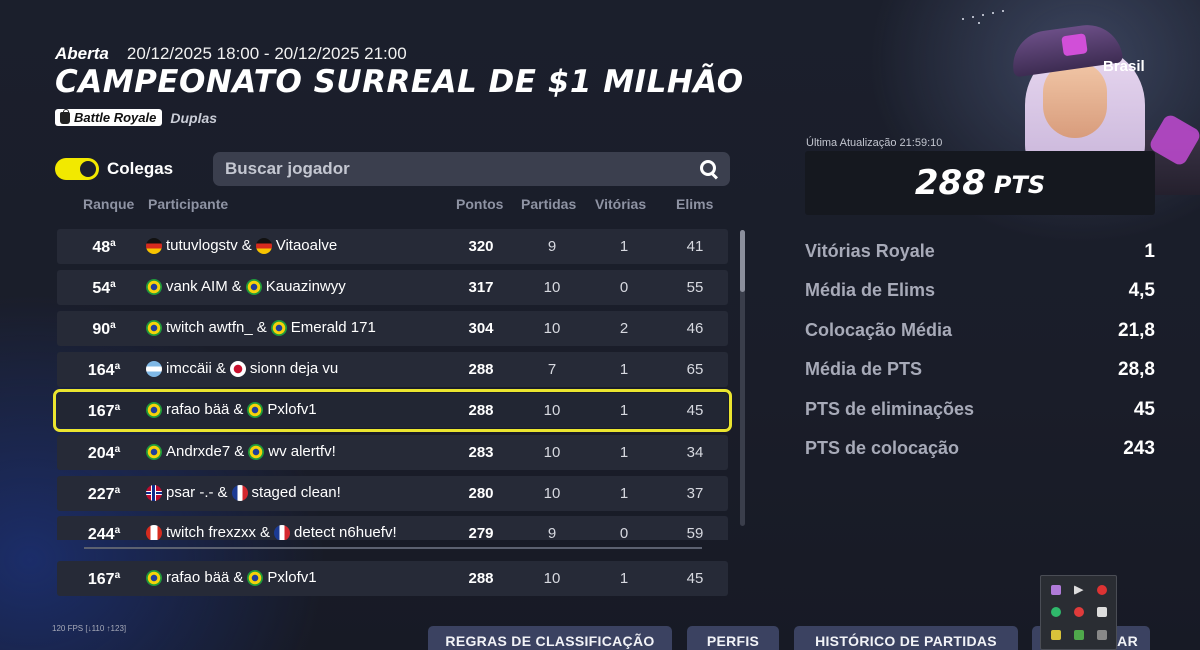 The width and height of the screenshot is (1200, 650). I want to click on table-row: 227a psar -.- & staged clean! 280 10 1 37, so click(392, 493).